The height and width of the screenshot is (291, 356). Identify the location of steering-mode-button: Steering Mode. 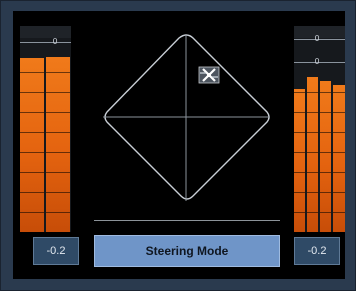
(187, 251).